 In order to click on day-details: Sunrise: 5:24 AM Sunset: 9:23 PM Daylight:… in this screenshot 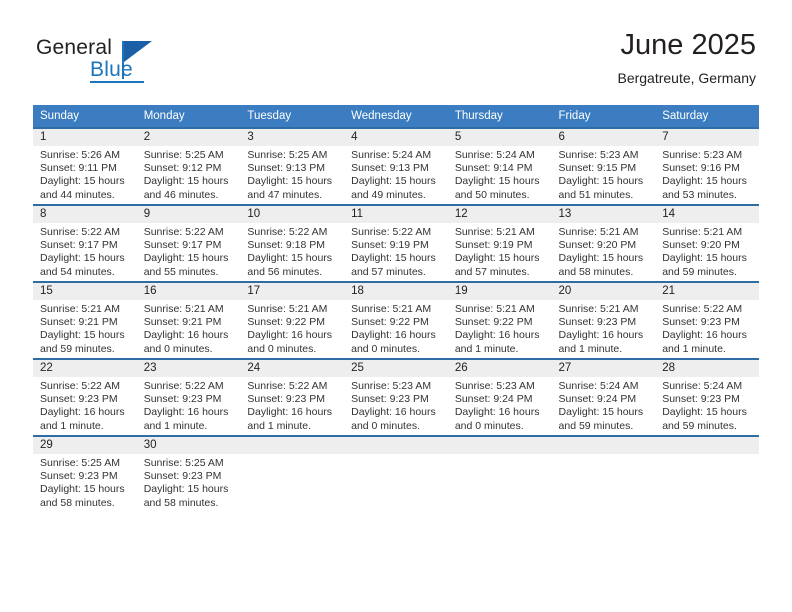, I will do `click(707, 405)`.